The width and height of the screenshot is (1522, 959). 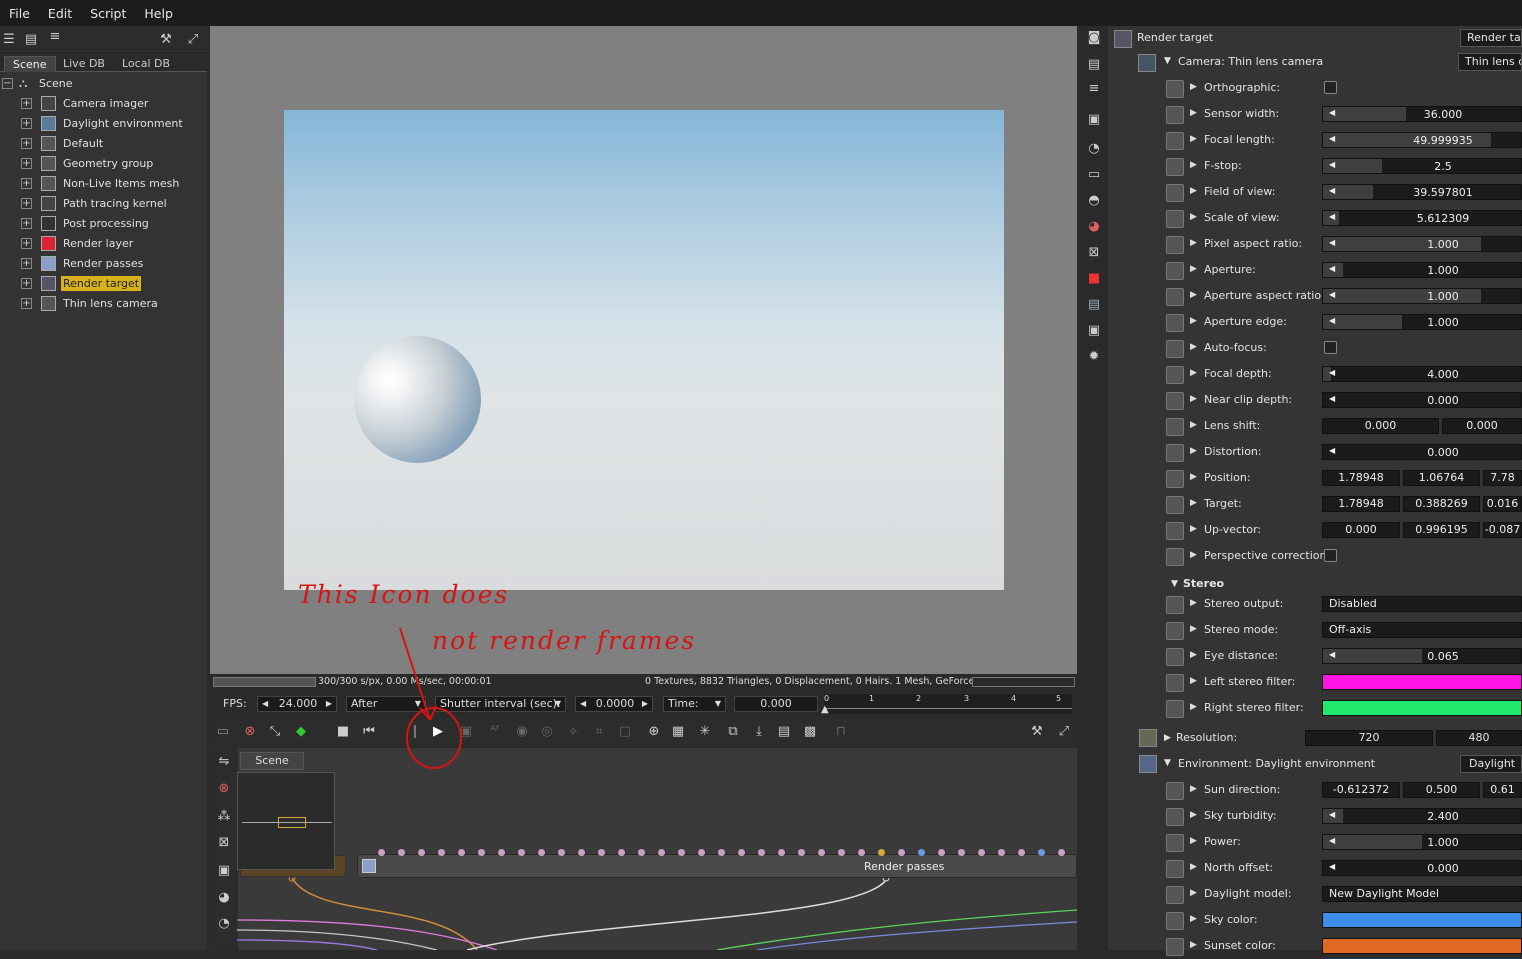 I want to click on tab-scene: Scene, so click(x=30, y=64).